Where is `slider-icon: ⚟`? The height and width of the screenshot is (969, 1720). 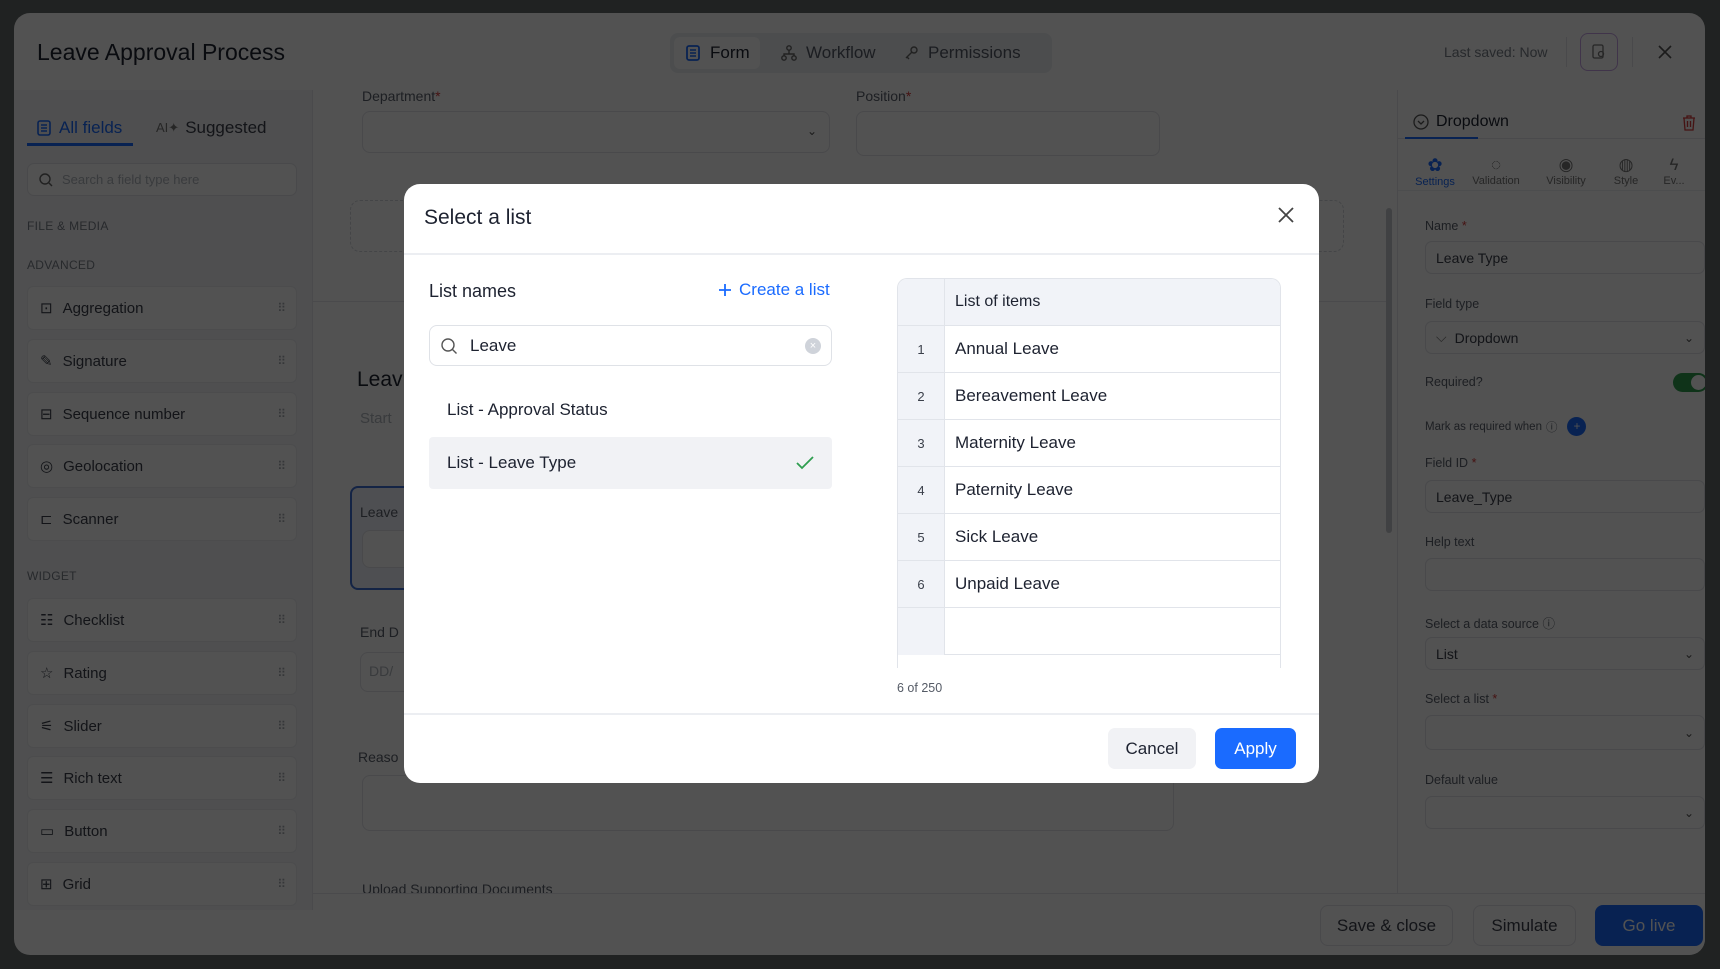 slider-icon: ⚟ is located at coordinates (47, 726).